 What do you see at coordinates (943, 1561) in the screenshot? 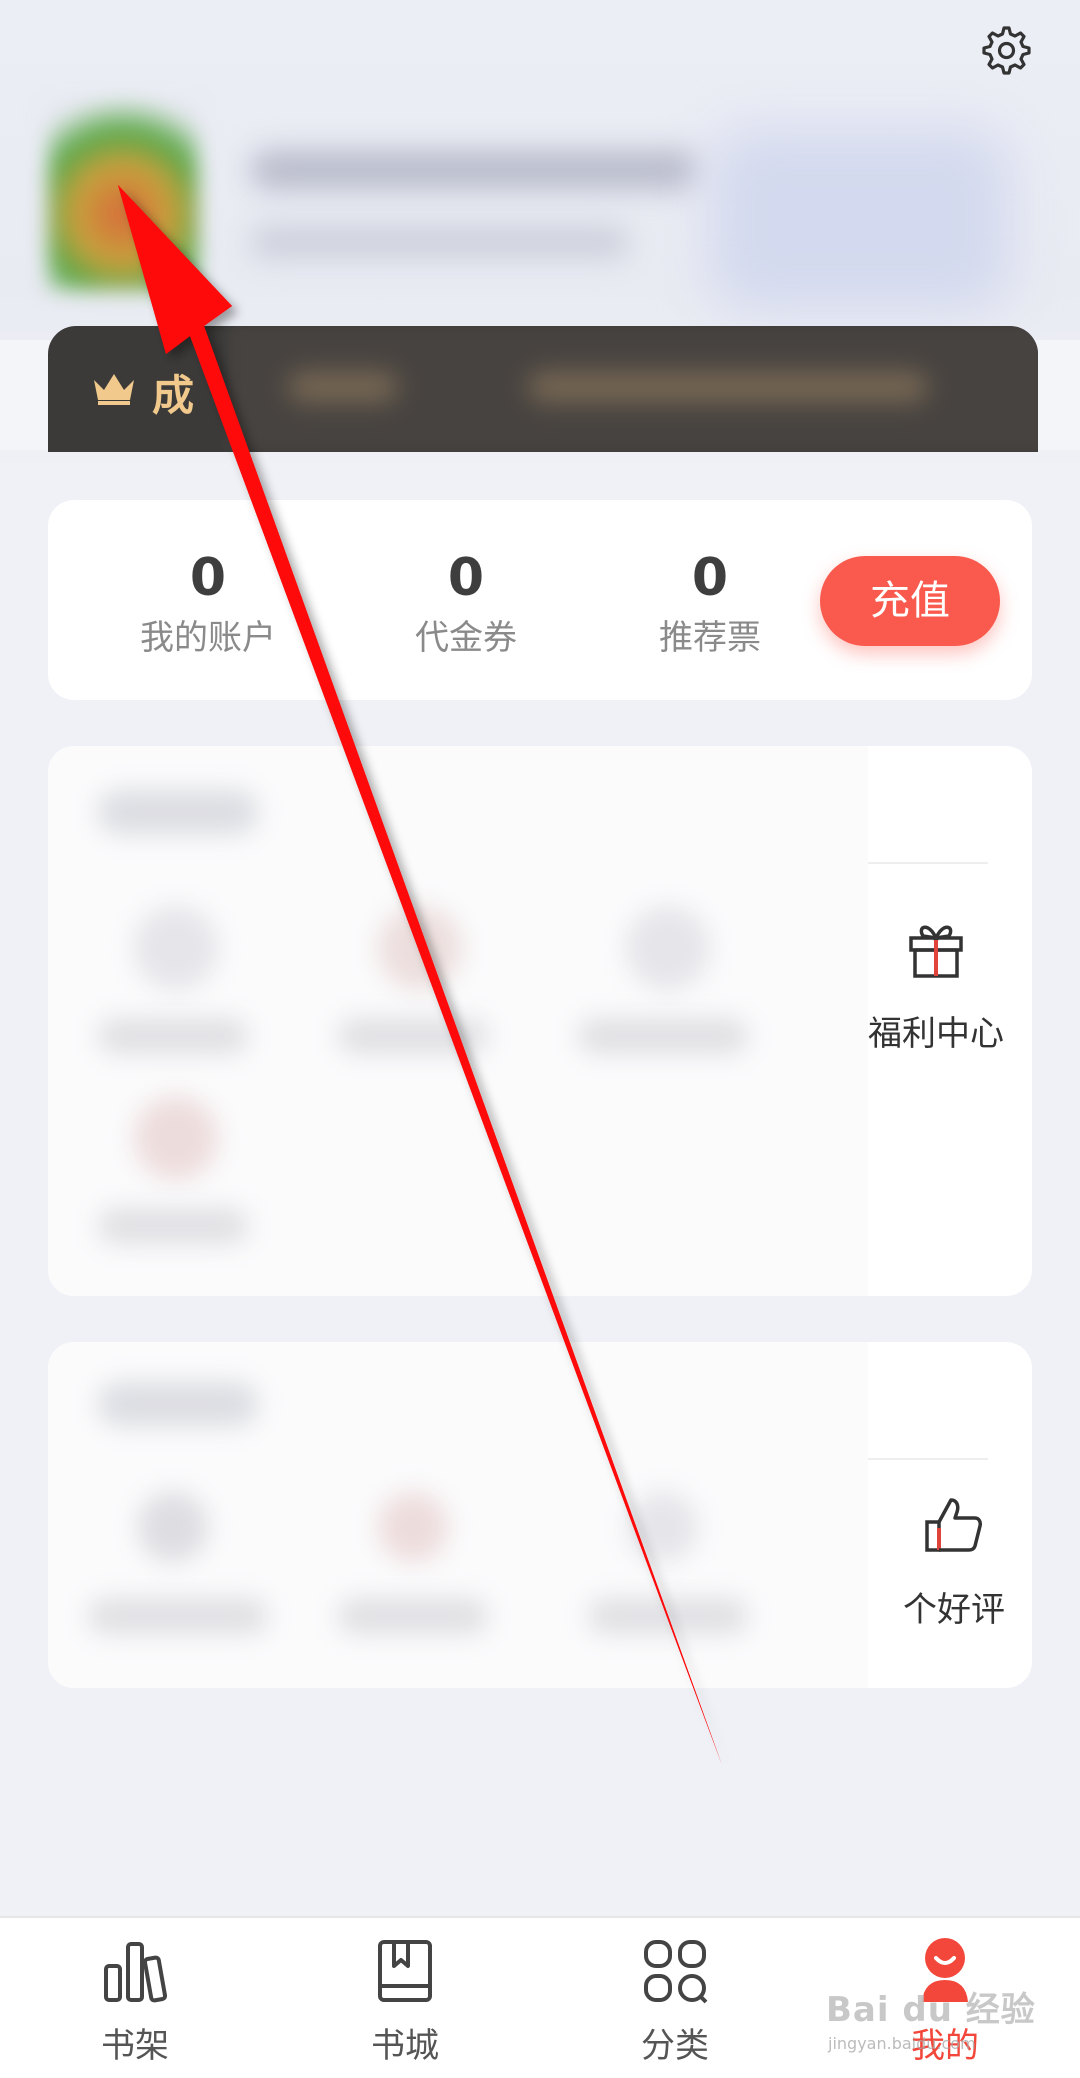
I see `give-review: 个好评` at bounding box center [943, 1561].